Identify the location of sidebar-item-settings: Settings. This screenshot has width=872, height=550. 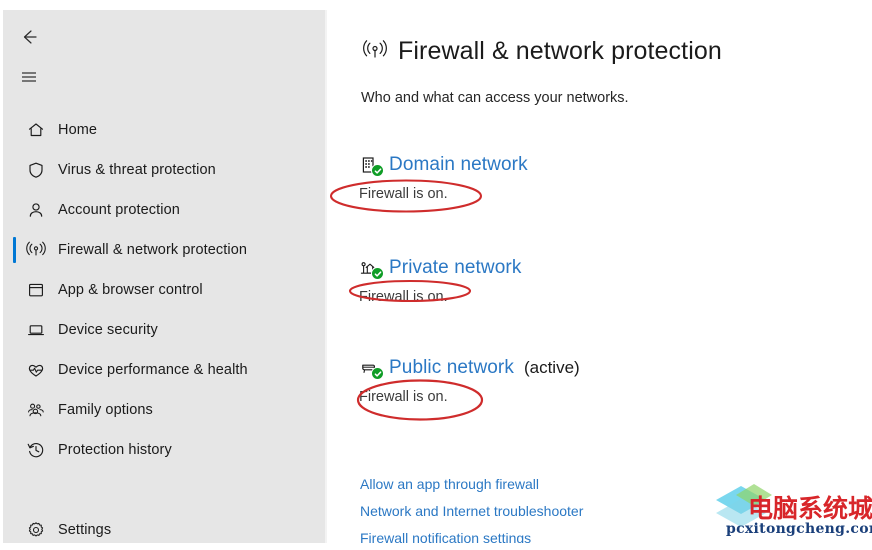
(164, 530).